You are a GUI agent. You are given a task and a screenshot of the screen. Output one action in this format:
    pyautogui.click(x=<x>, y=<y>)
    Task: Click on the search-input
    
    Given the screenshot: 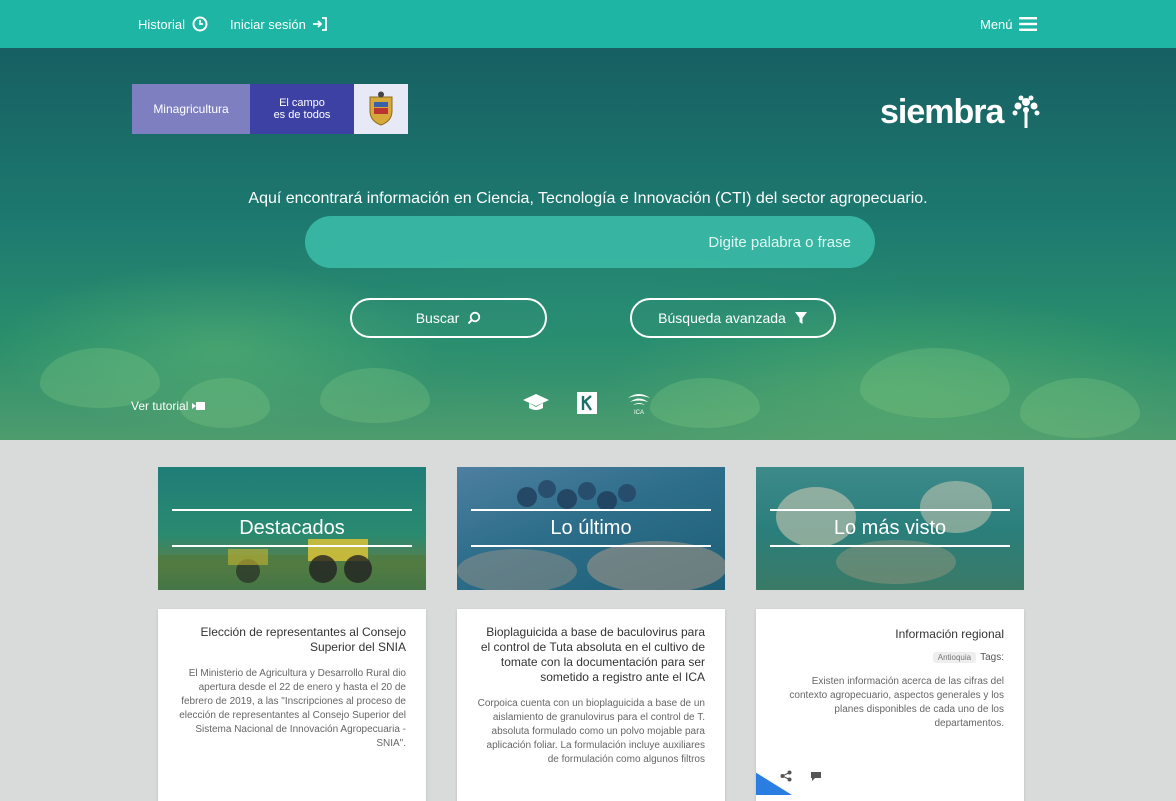 What is the action you would take?
    pyautogui.click(x=590, y=242)
    